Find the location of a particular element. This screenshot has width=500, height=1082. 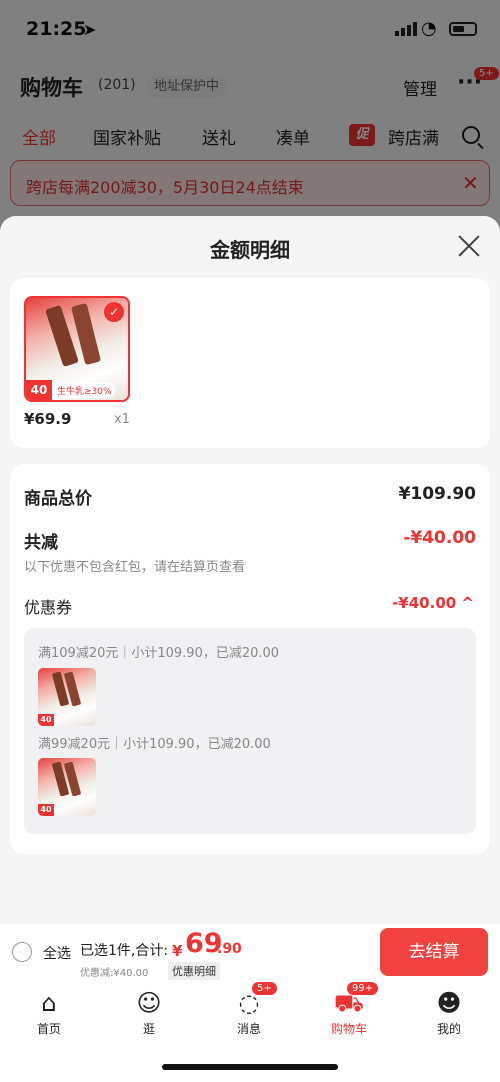

tab-home: ⌂ 首页 is located at coordinates (49, 1012).